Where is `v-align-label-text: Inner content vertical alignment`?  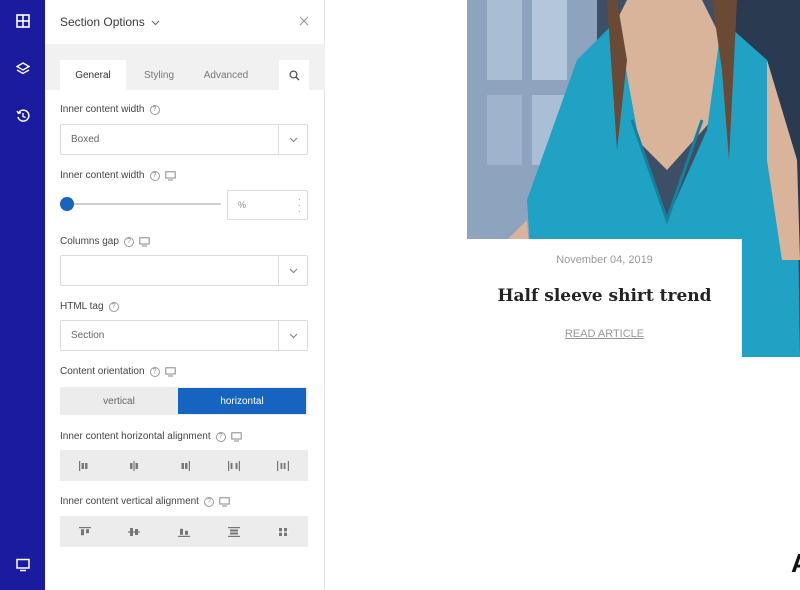
v-align-label-text: Inner content vertical alignment is located at coordinates (129, 501).